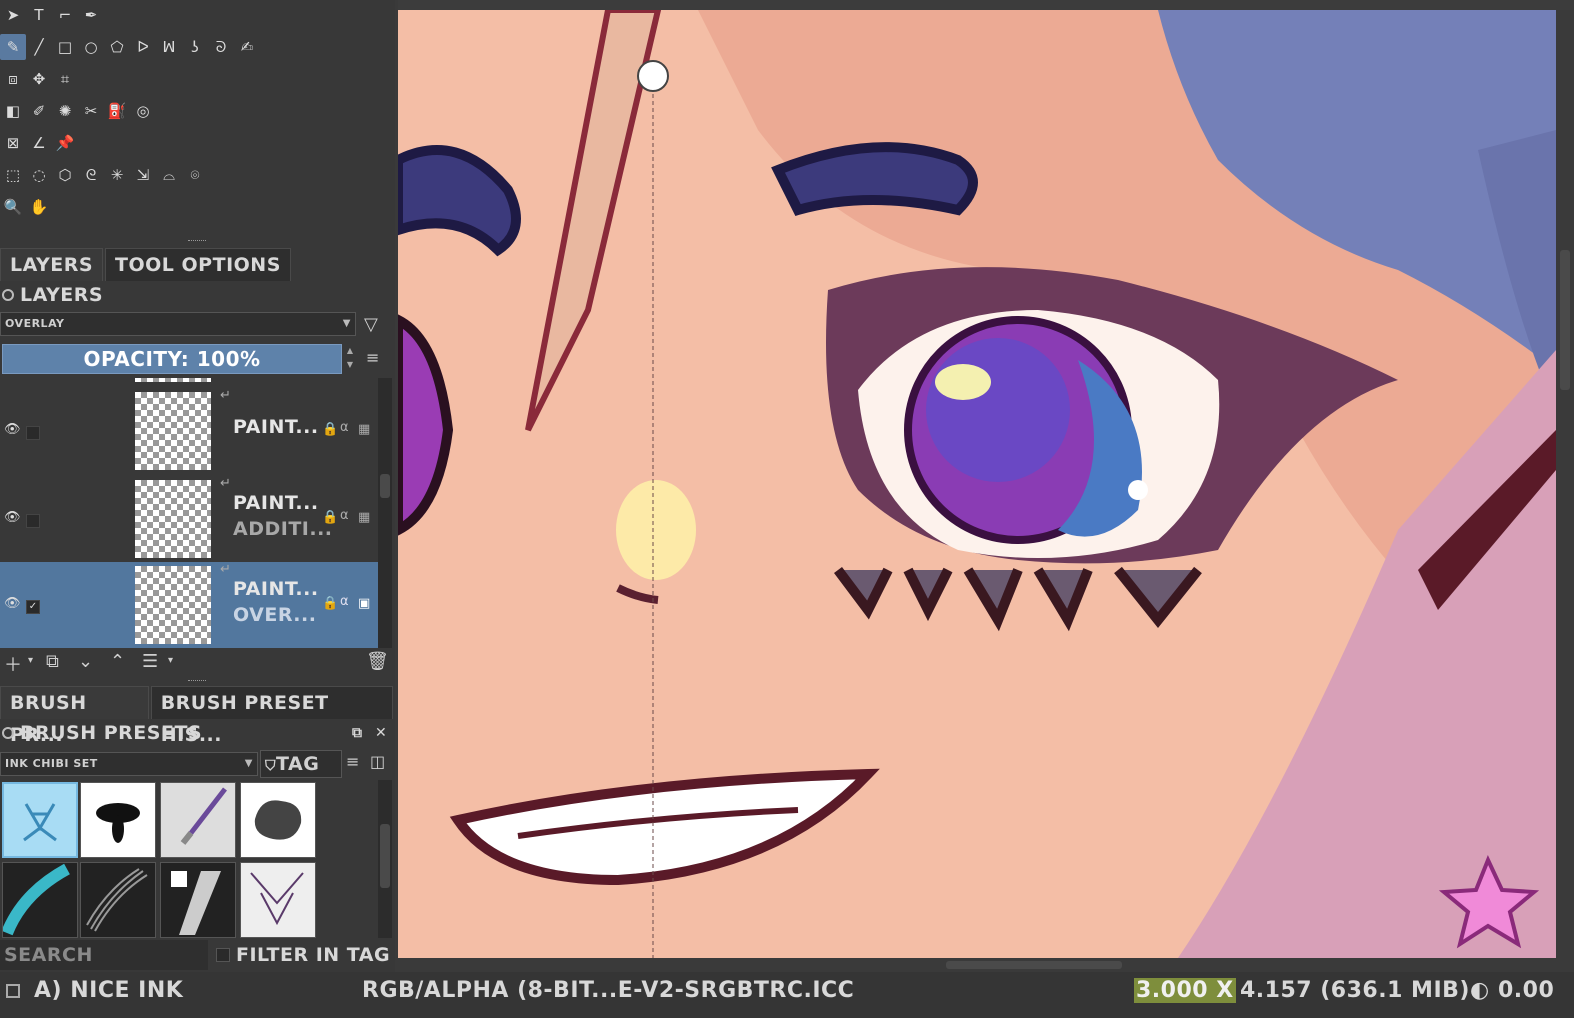  I want to click on docker-resize-grip, so click(197, 682).